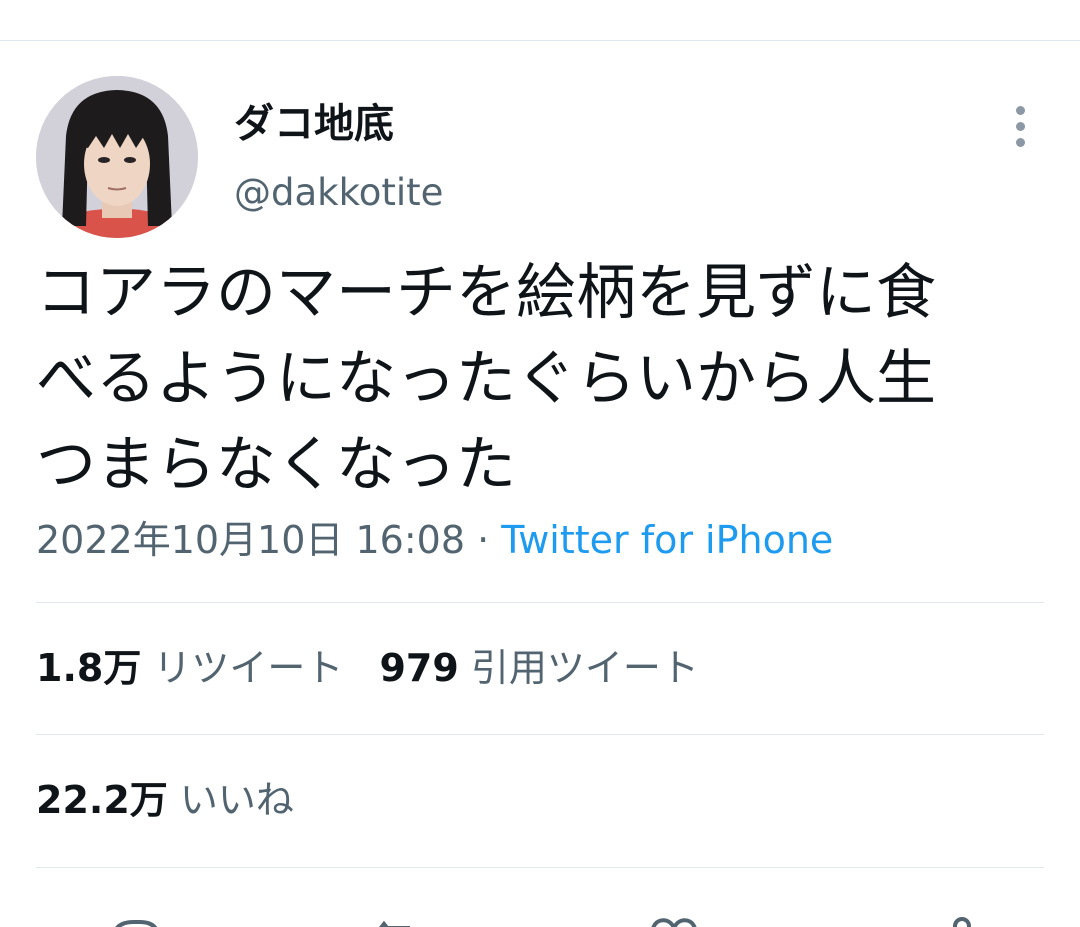  I want to click on more-options-button, so click(1020, 126).